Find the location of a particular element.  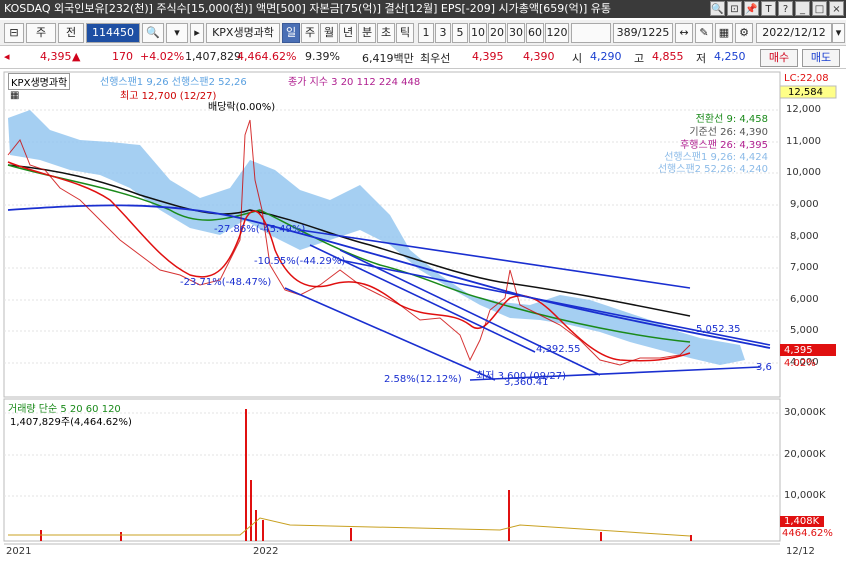

interval-custom is located at coordinates (591, 33).